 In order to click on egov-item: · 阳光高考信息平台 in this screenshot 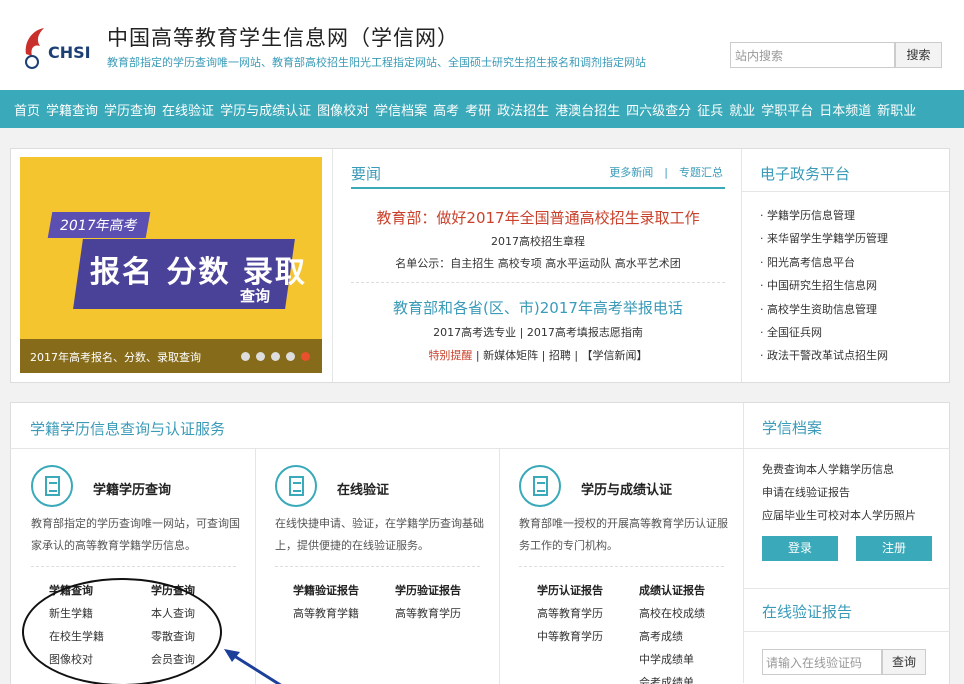, I will do `click(824, 265)`.